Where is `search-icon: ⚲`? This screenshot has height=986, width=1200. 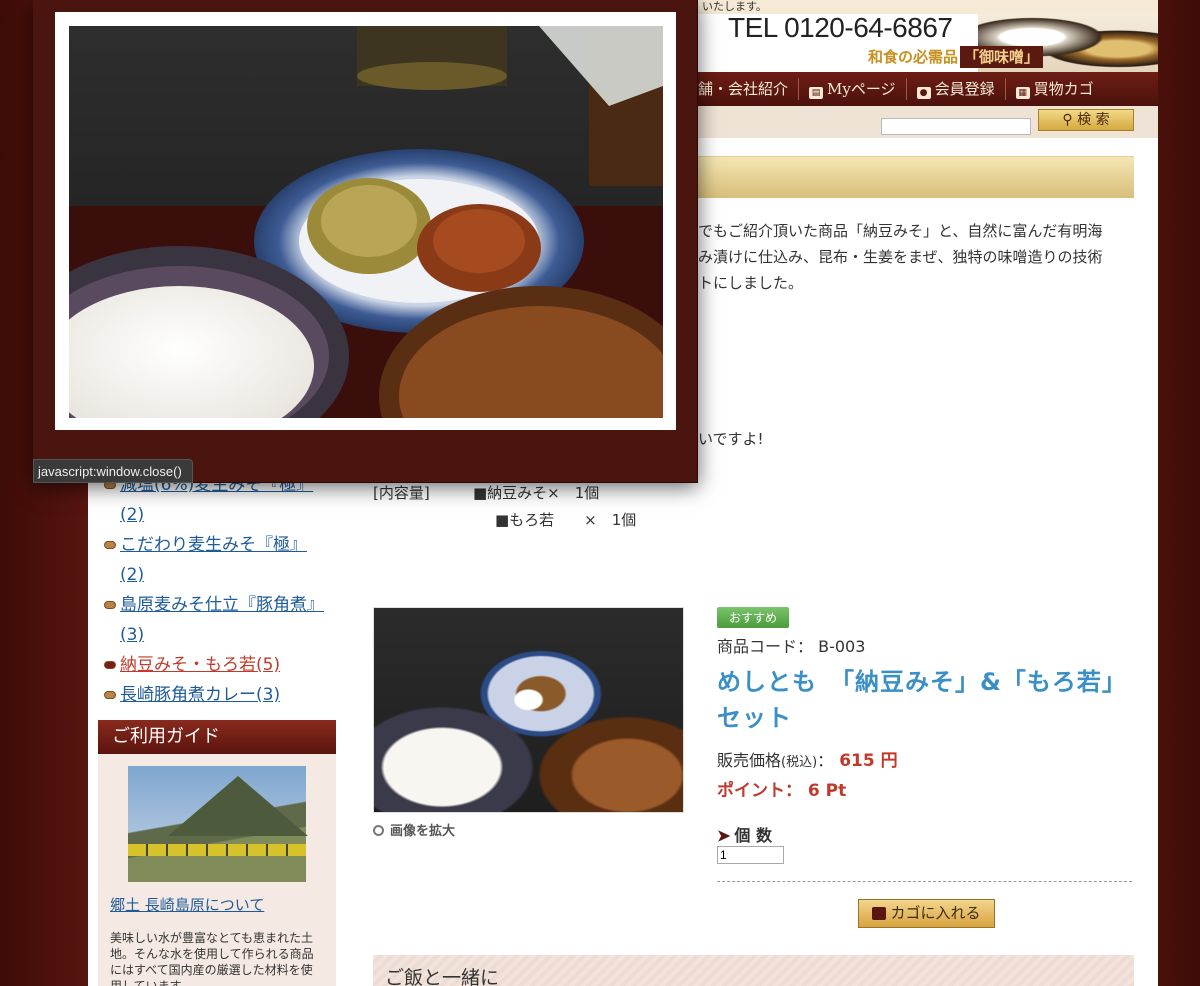
search-icon: ⚲ is located at coordinates (1070, 120).